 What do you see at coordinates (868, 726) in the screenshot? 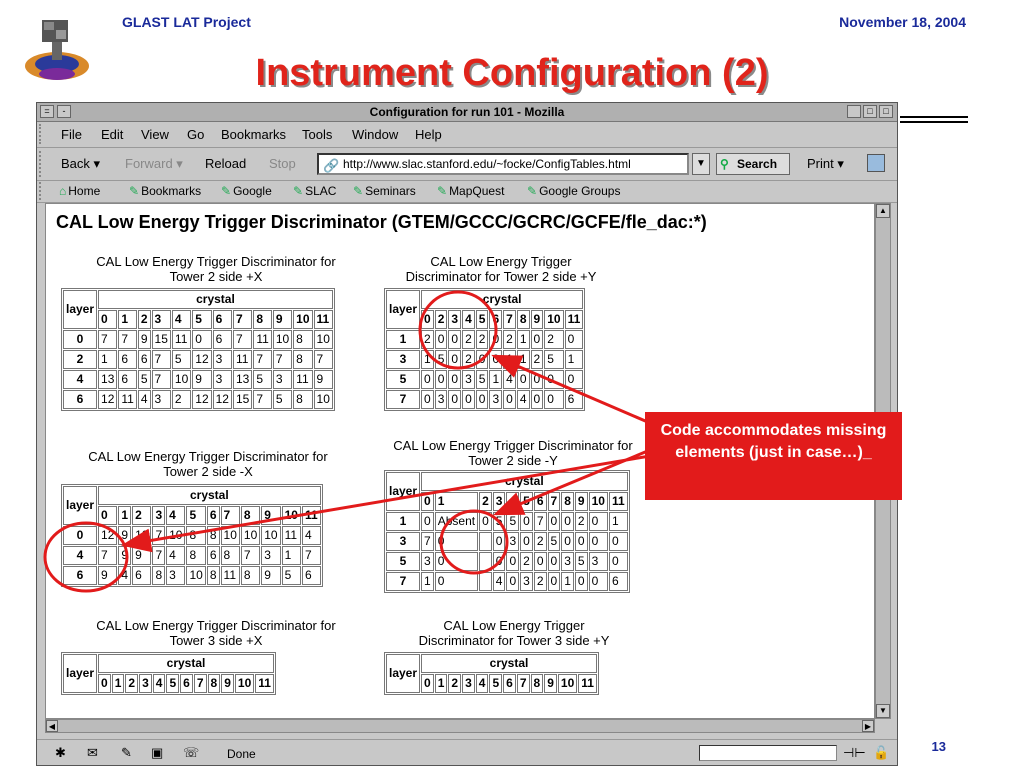
I see `scroll-right-arrow-icon: ▶` at bounding box center [868, 726].